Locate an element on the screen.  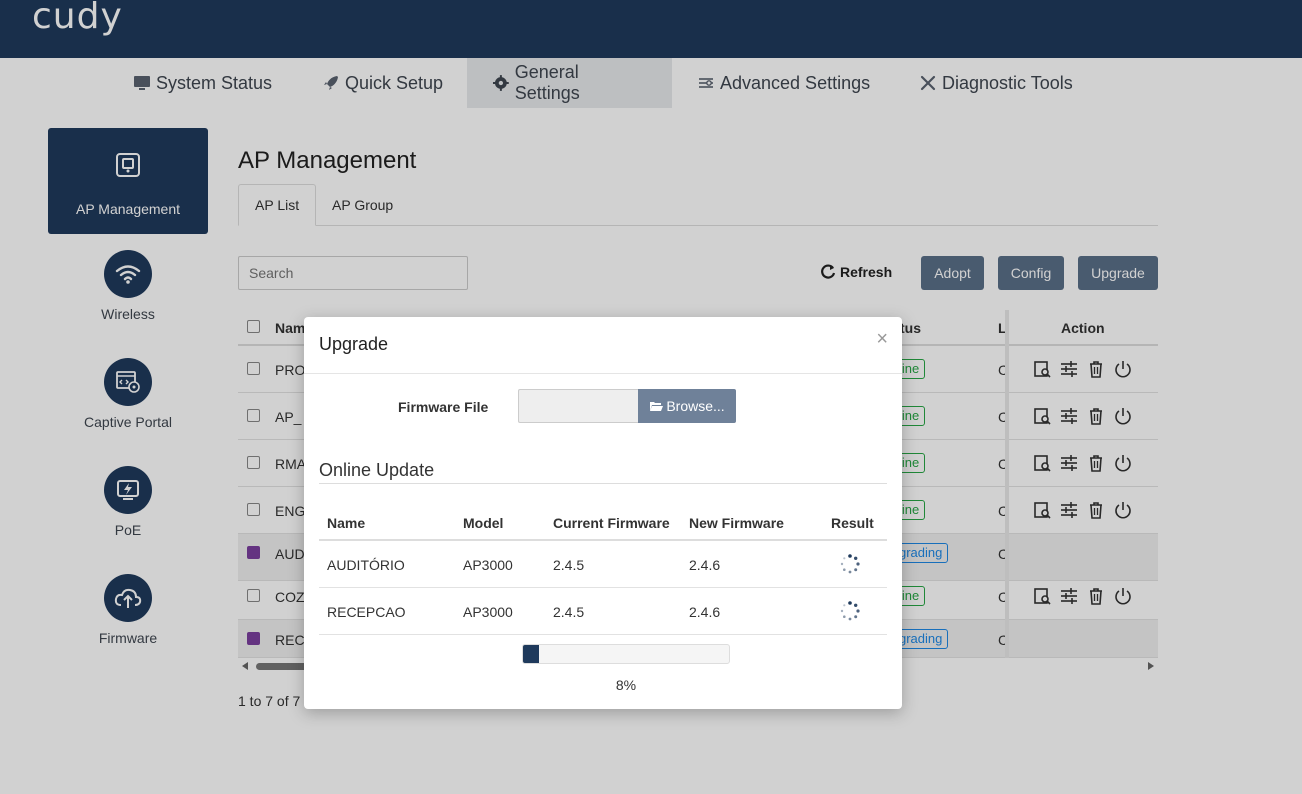
header-current-firmware: Current Firmware is located at coordinates (611, 523).